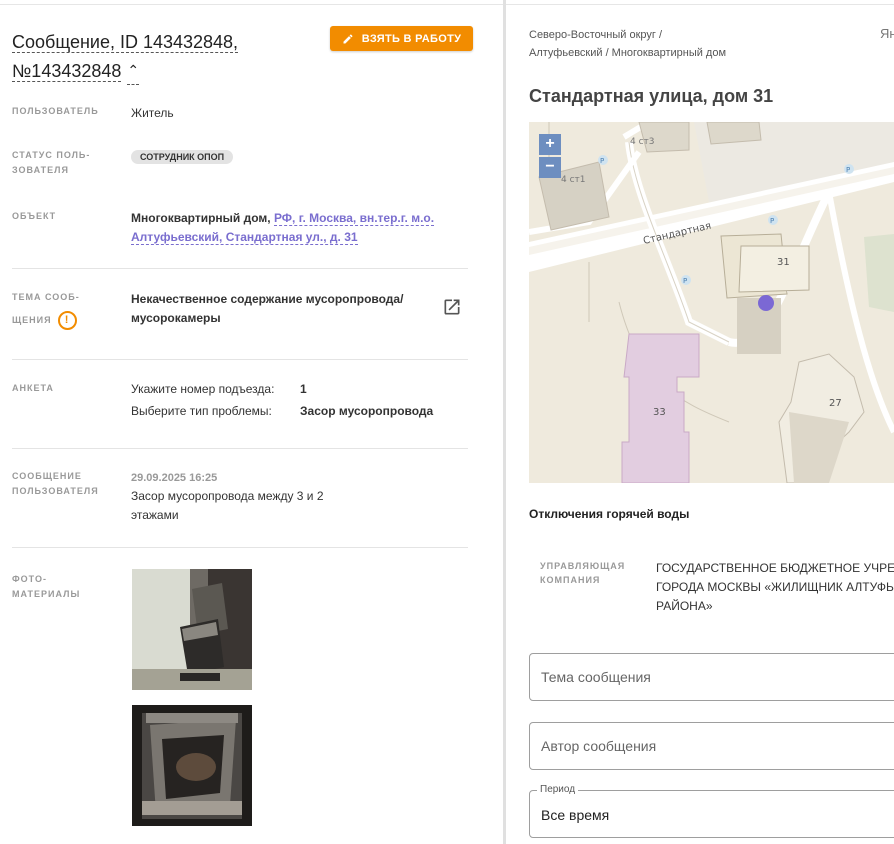 The image size is (894, 844). I want to click on photo-garbage-chute-room, so click(192, 629).